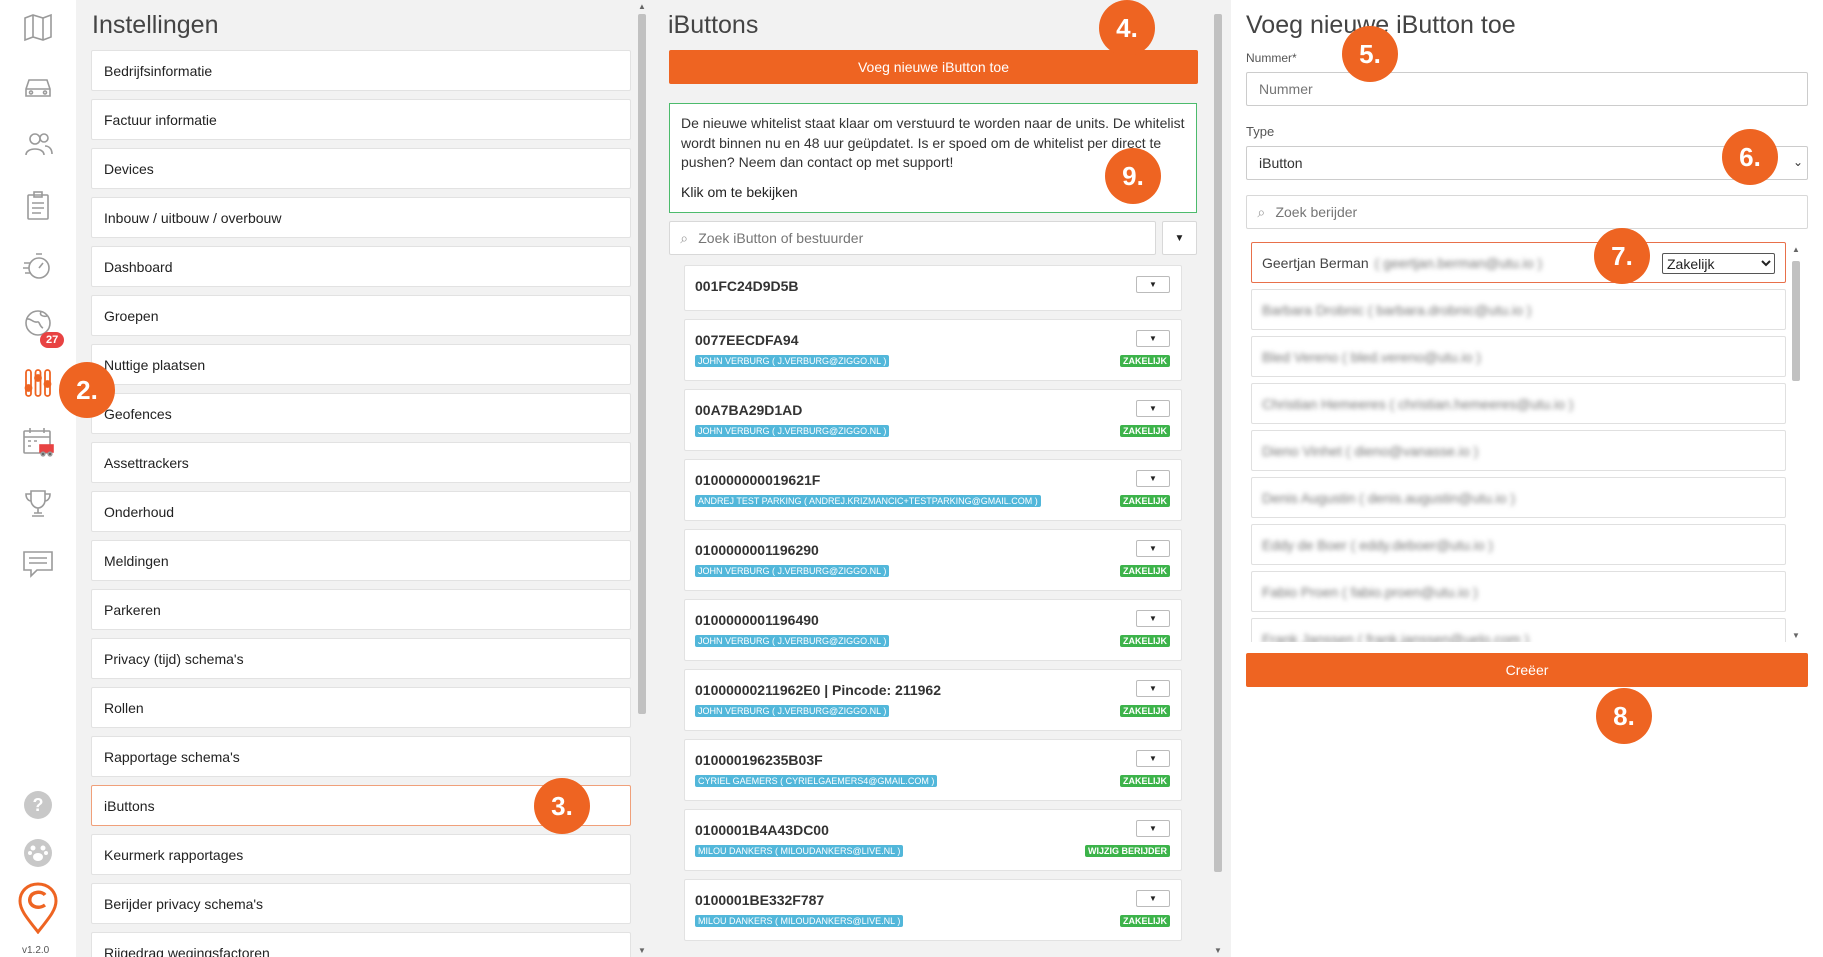 Image resolution: width=1823 pixels, height=957 pixels. I want to click on settings-menu-item: Parkeren, so click(361, 609).